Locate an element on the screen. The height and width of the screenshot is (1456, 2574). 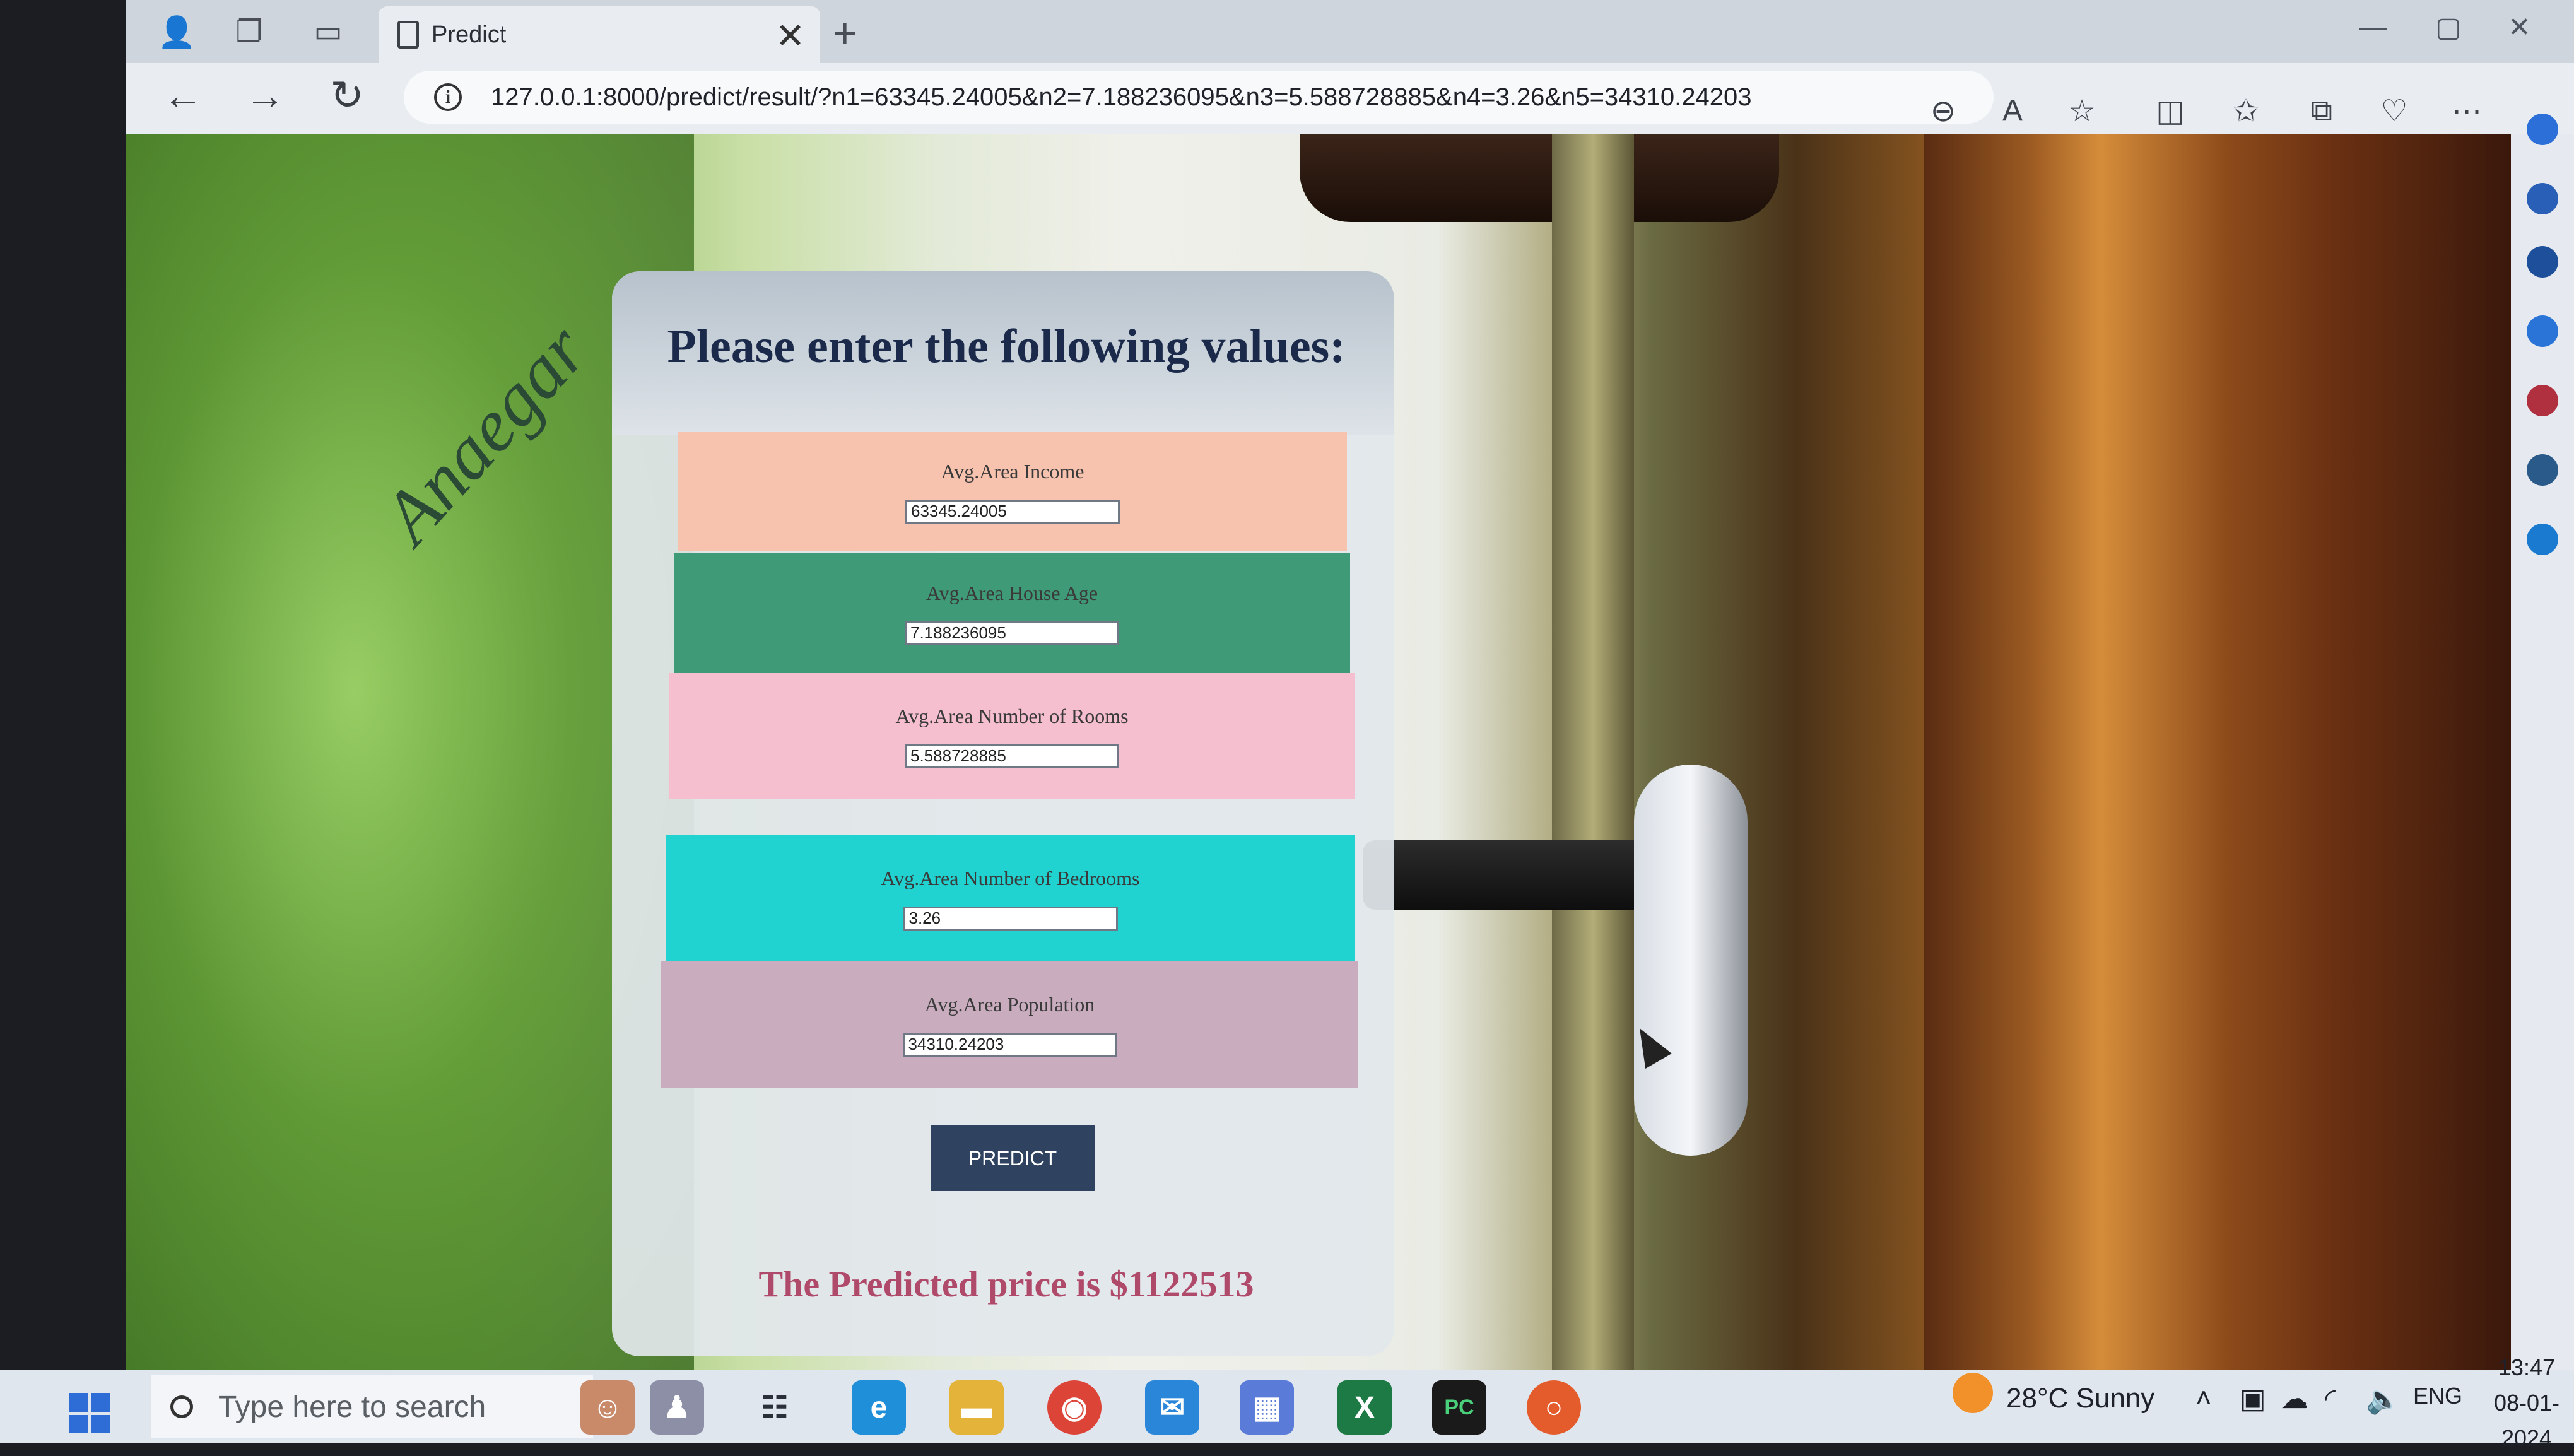
clock-time: 13:47 is located at coordinates (2527, 1367).